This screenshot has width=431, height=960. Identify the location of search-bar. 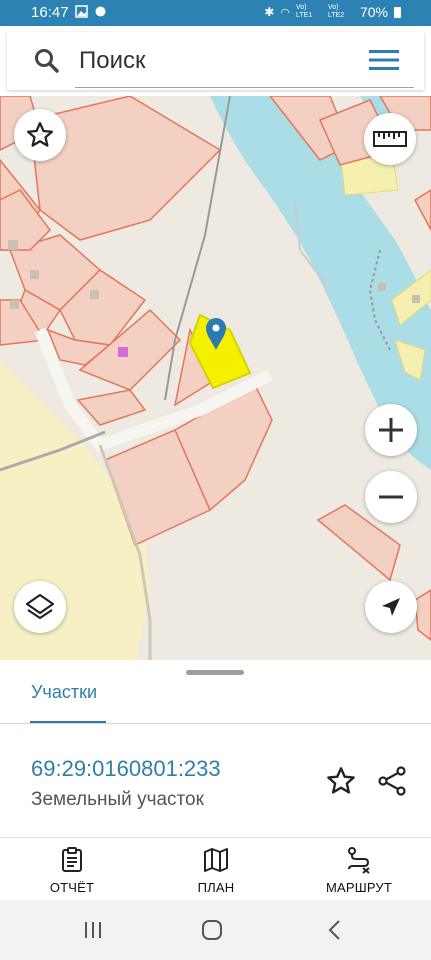
(215, 61).